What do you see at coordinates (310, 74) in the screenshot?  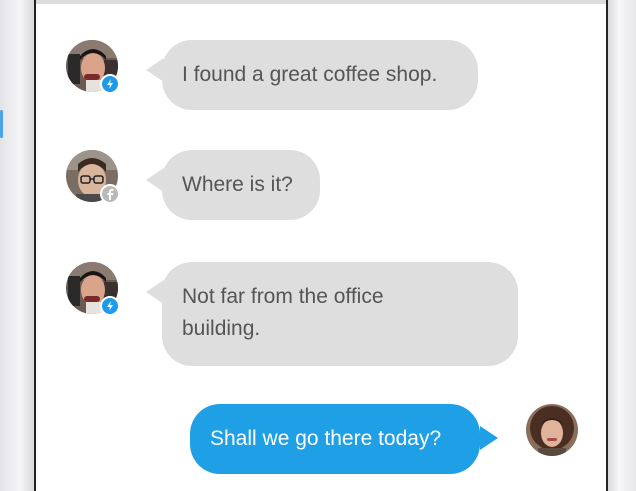 I see `message-text: I found a great coffee shop.` at bounding box center [310, 74].